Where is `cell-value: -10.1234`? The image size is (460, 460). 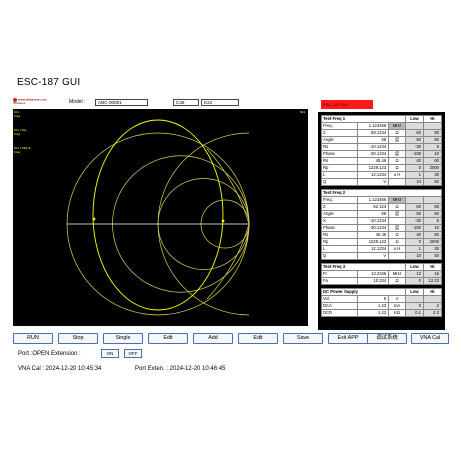 cell-value: -10.1234 is located at coordinates (373, 221).